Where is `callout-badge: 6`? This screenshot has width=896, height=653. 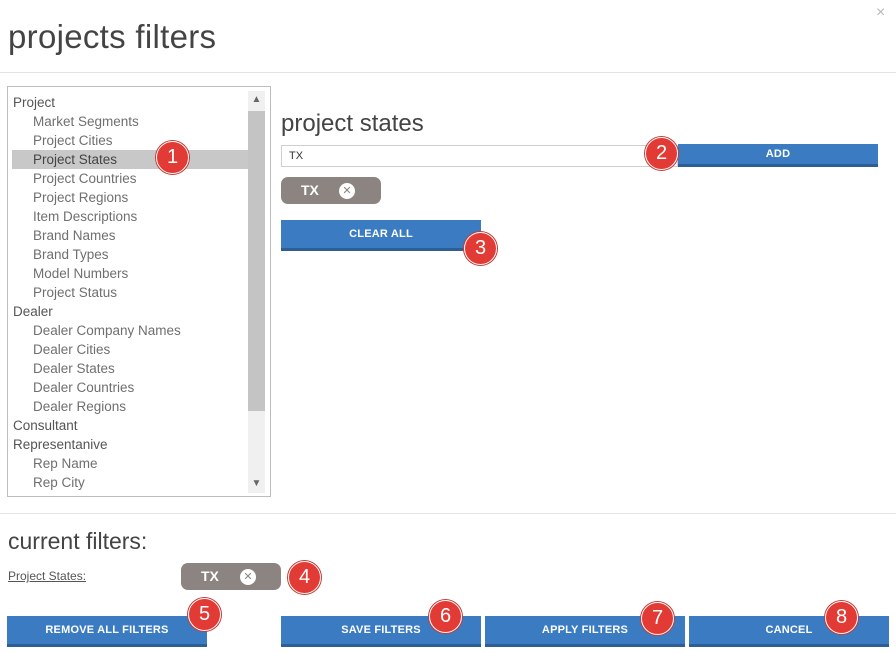
callout-badge: 6 is located at coordinates (445, 616).